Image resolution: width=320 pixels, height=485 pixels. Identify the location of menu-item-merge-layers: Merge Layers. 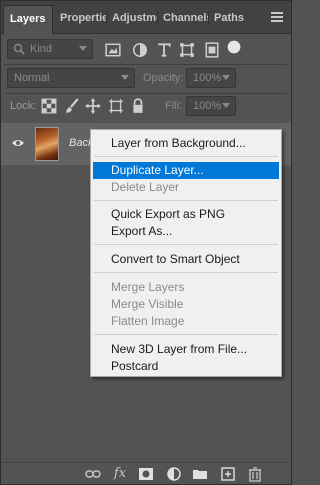
(148, 287).